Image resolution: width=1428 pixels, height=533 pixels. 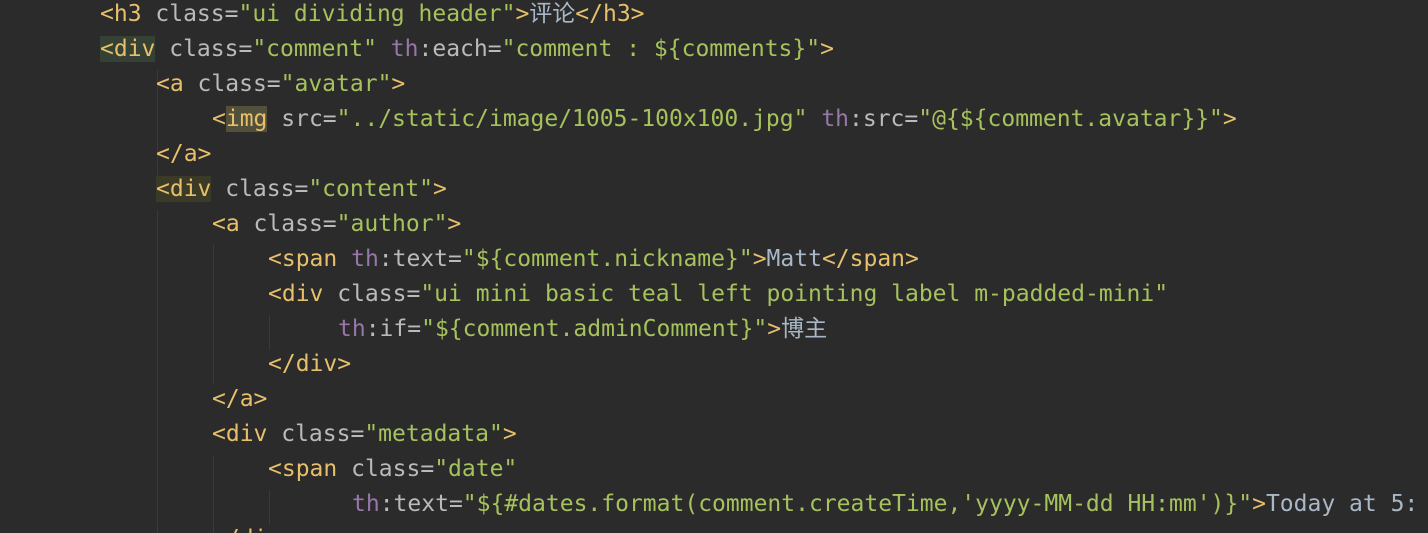 I want to click on code-line: <span class="date", so click(x=392, y=469).